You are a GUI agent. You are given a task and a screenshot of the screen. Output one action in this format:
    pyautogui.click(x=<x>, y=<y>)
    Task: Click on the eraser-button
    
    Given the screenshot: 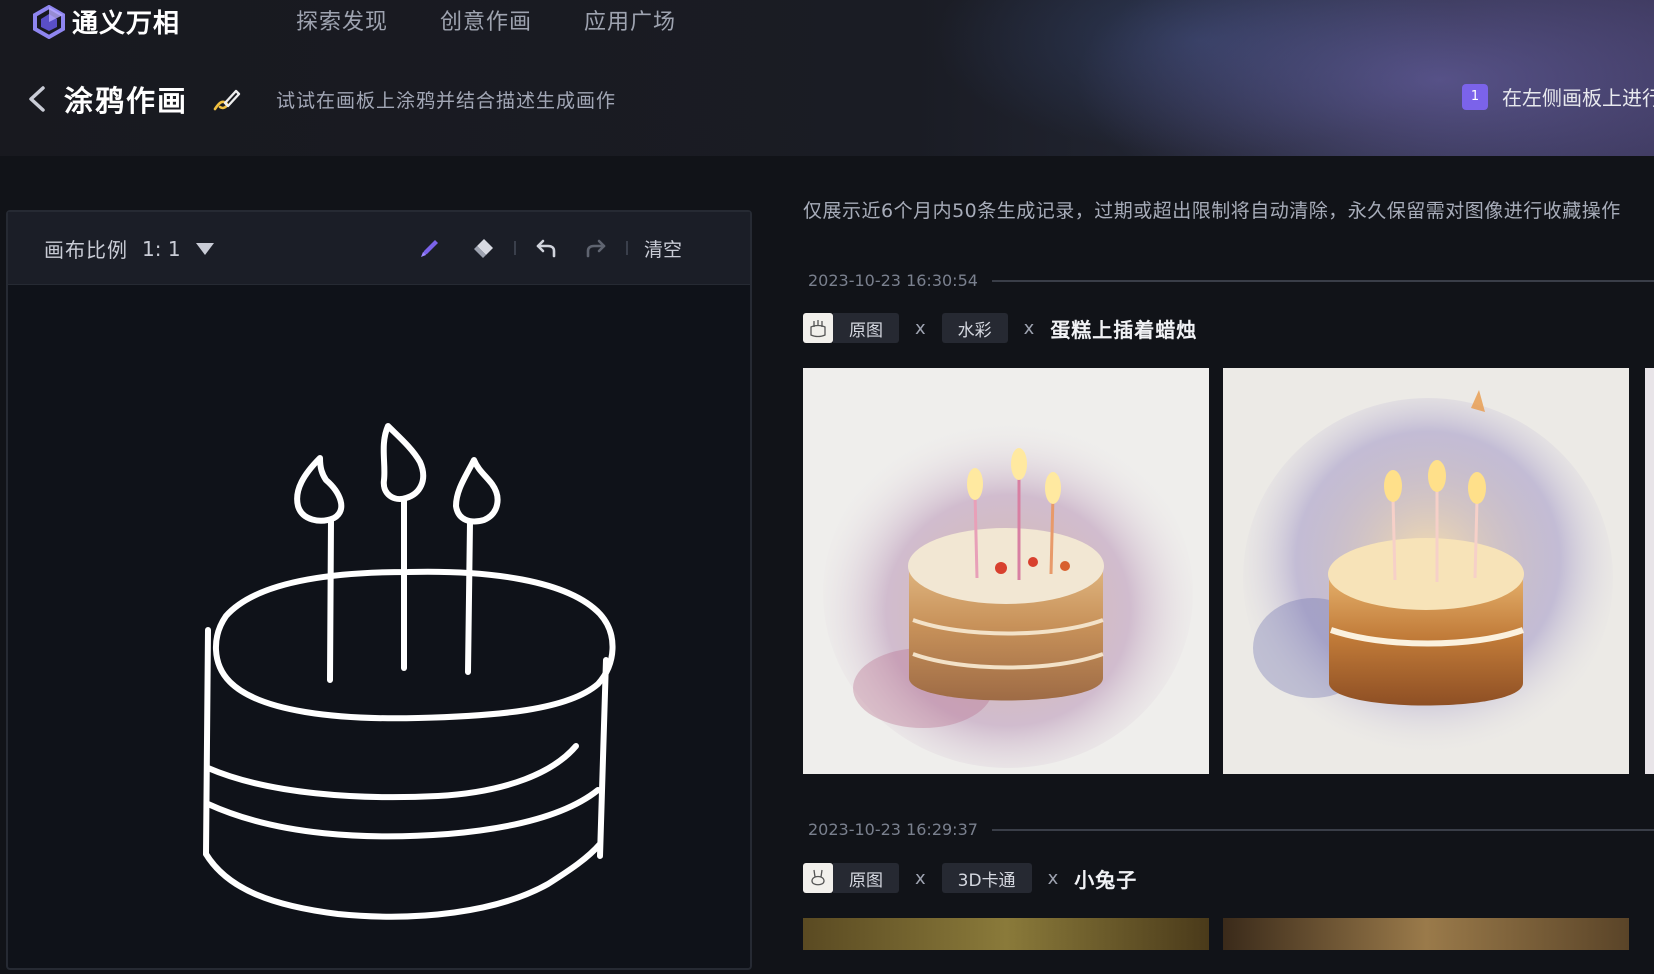 What is the action you would take?
    pyautogui.click(x=484, y=248)
    